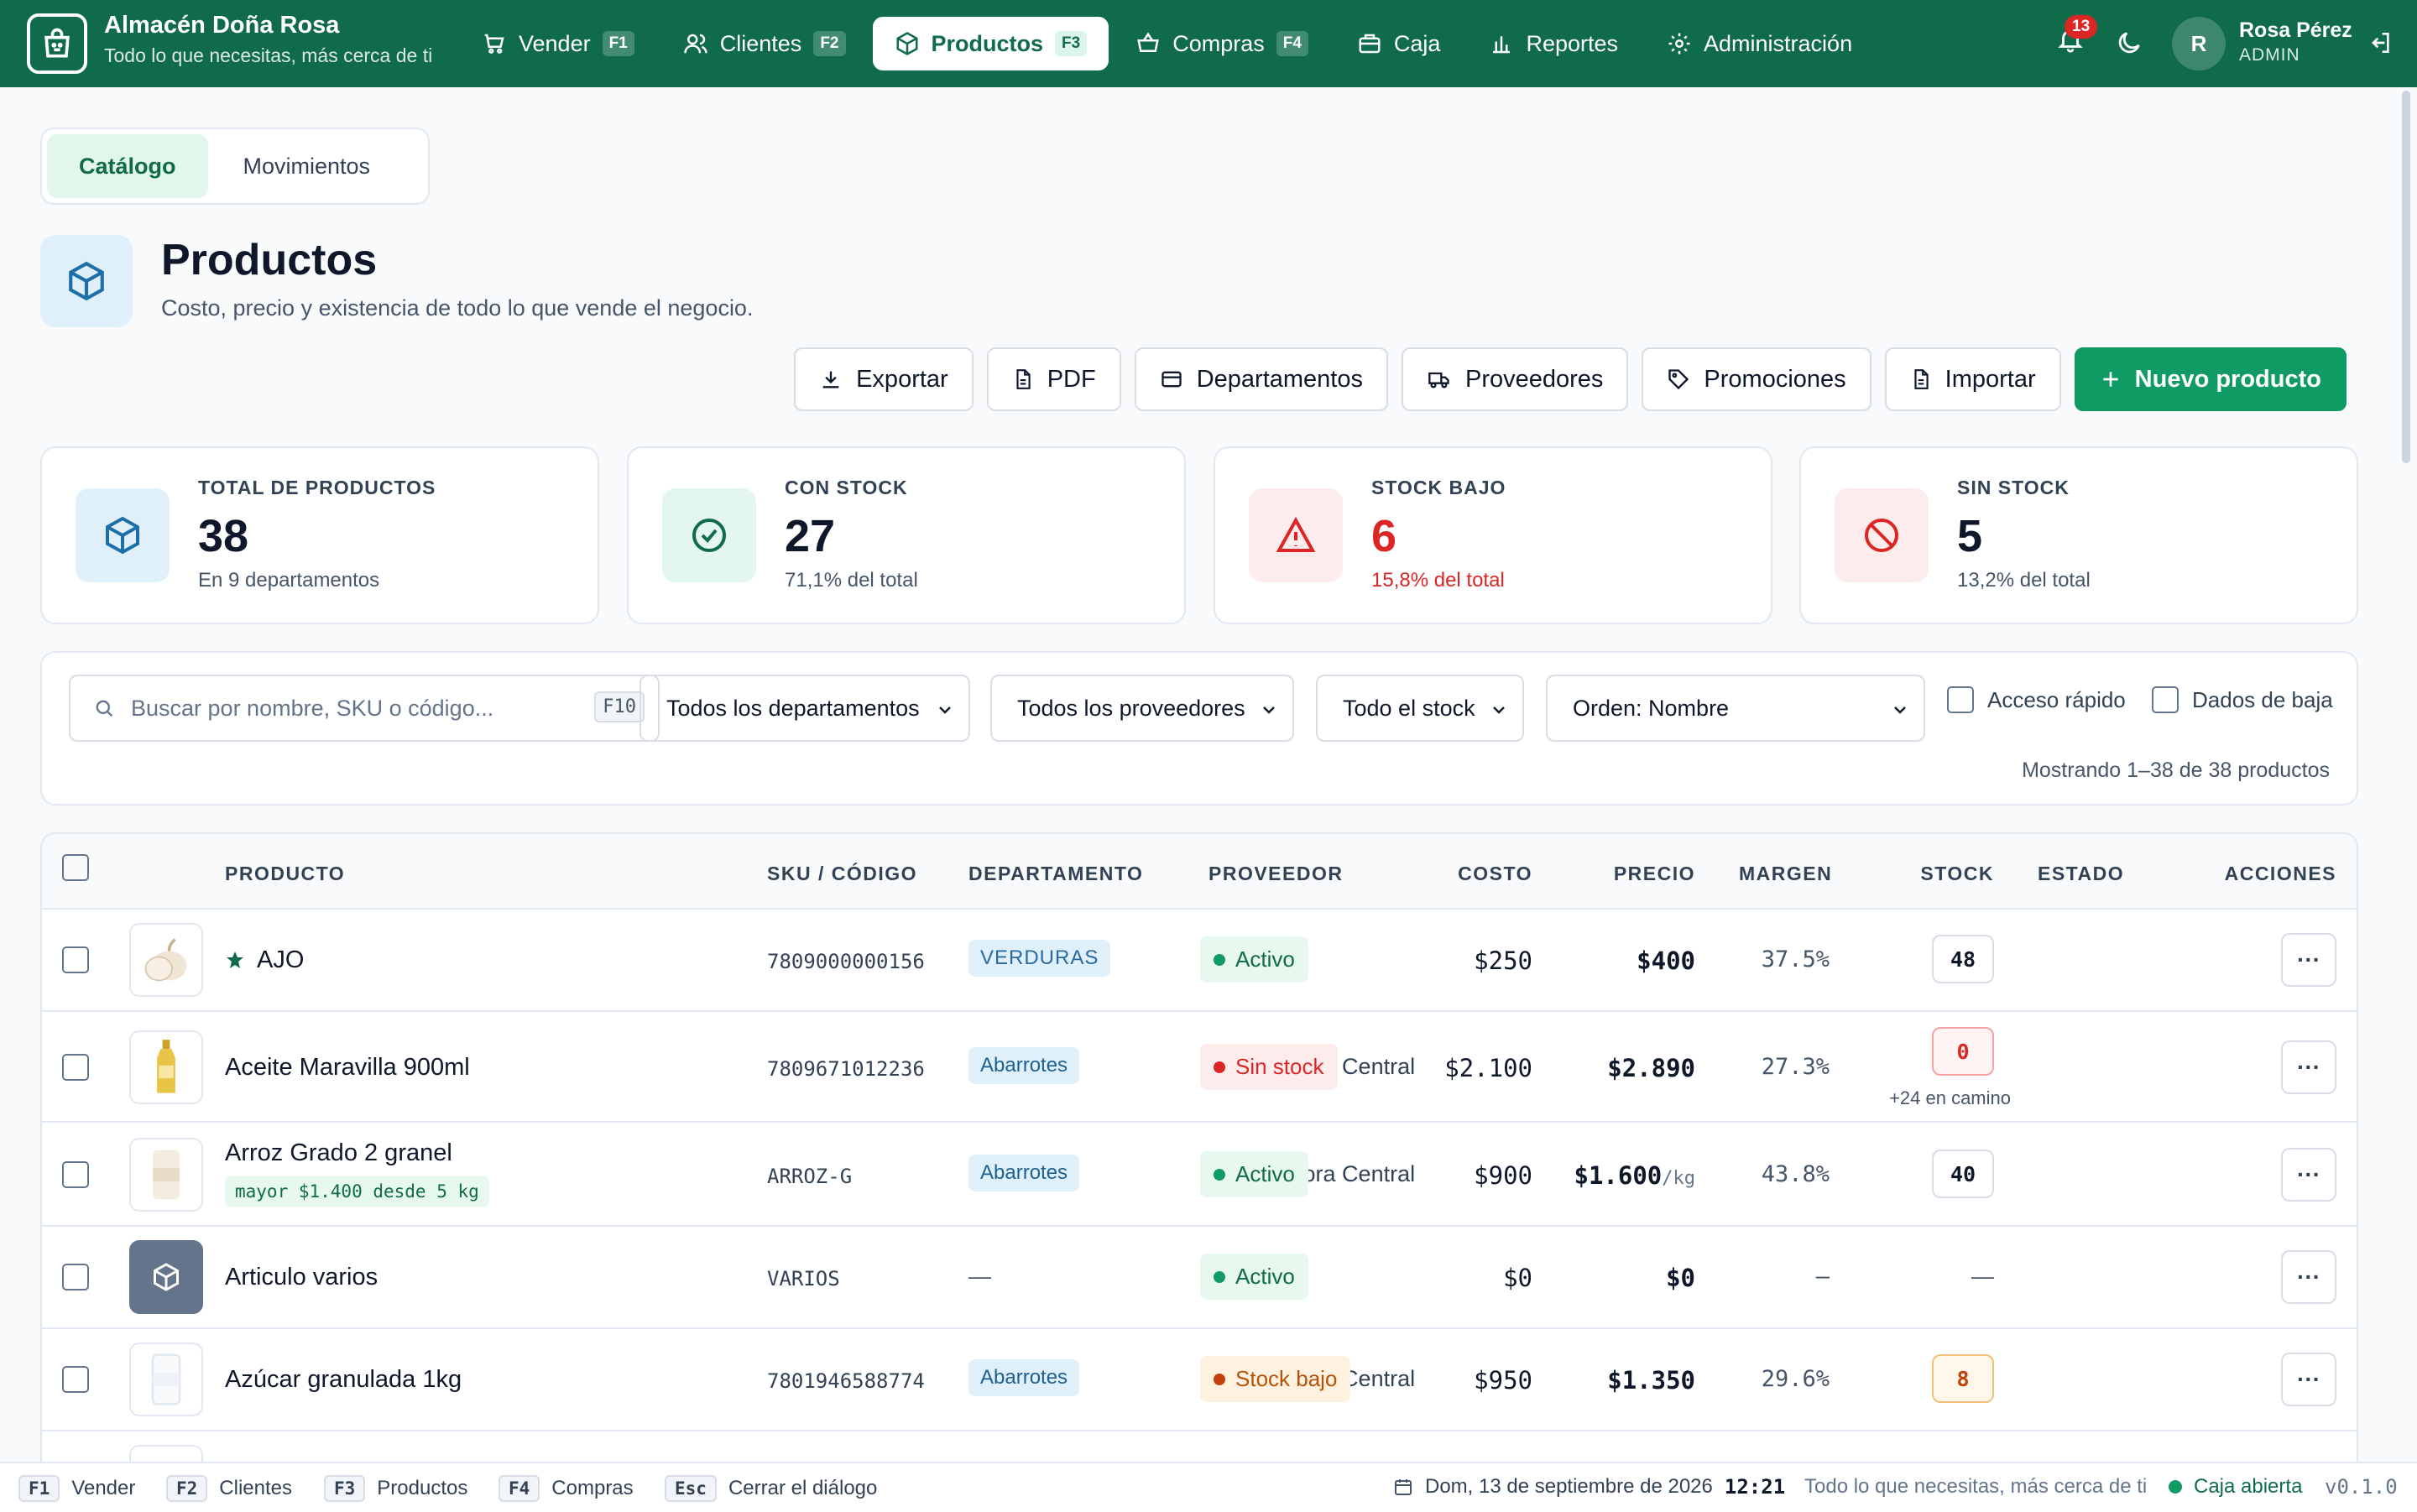 This screenshot has height=1512, width=2417. I want to click on nav-clientes: Clientes F2, so click(764, 43).